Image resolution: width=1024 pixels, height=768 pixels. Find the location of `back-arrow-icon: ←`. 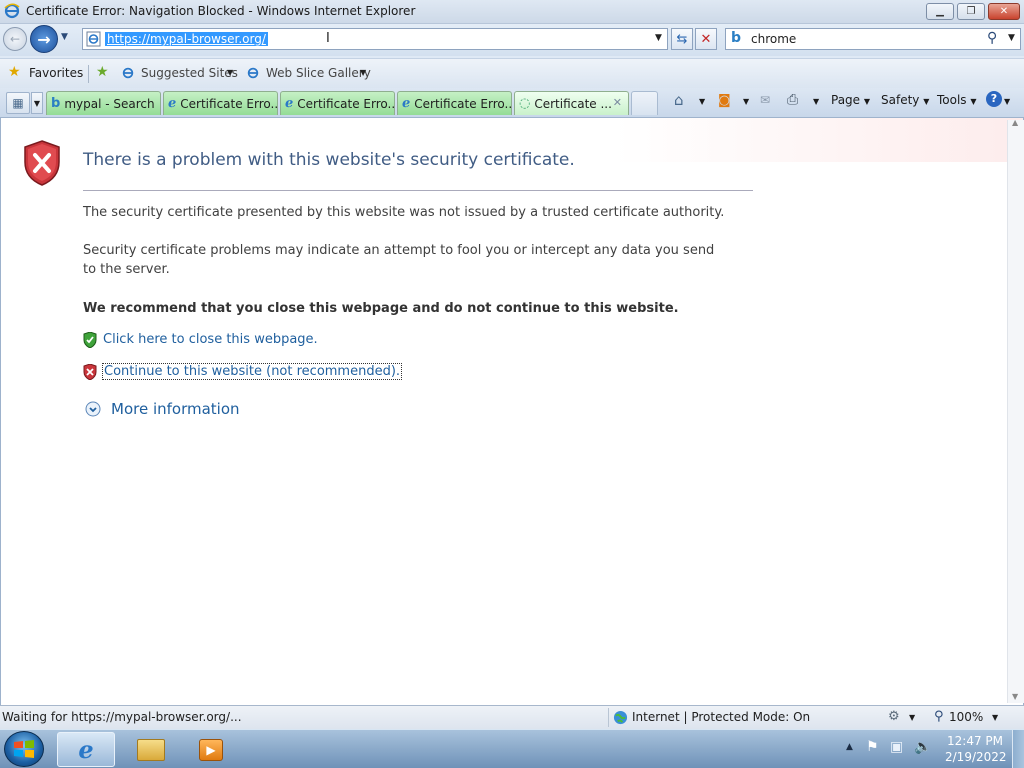

back-arrow-icon: ← is located at coordinates (15, 39).